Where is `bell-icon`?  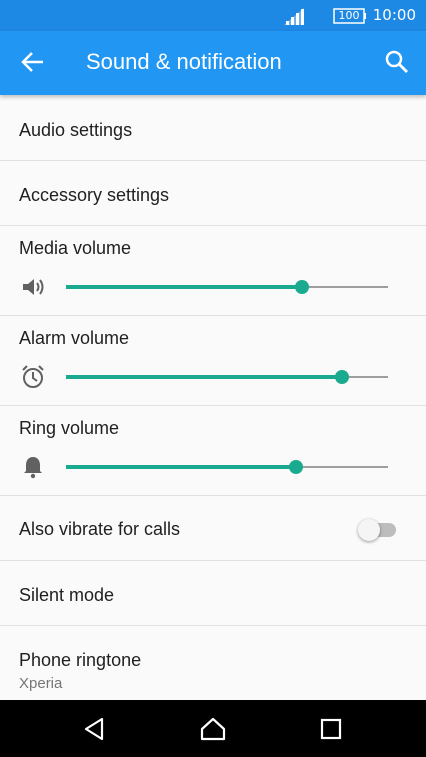 bell-icon is located at coordinates (33, 468).